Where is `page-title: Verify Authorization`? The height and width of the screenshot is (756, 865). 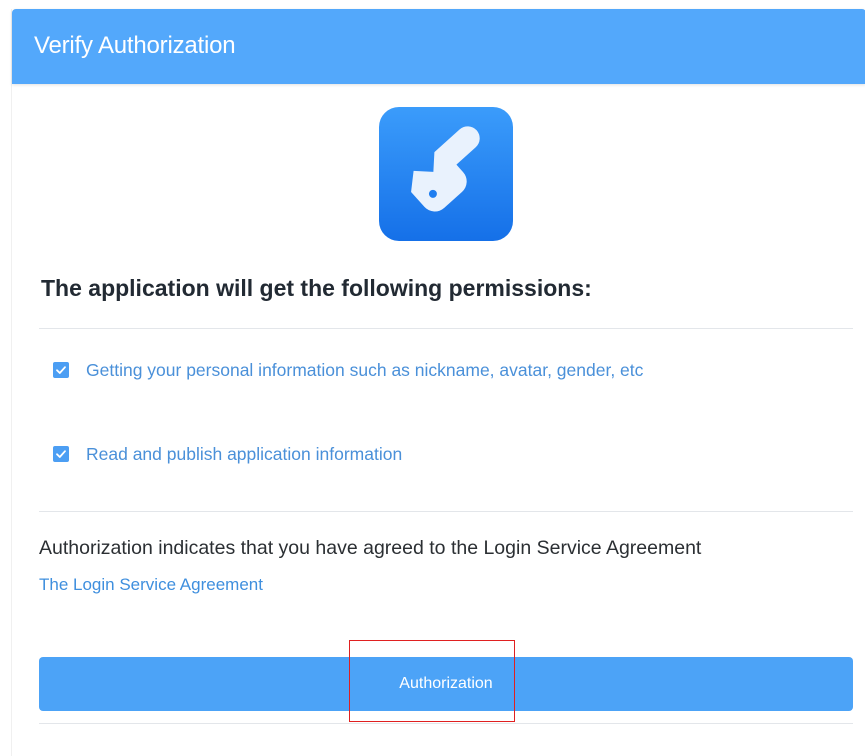 page-title: Verify Authorization is located at coordinates (135, 45).